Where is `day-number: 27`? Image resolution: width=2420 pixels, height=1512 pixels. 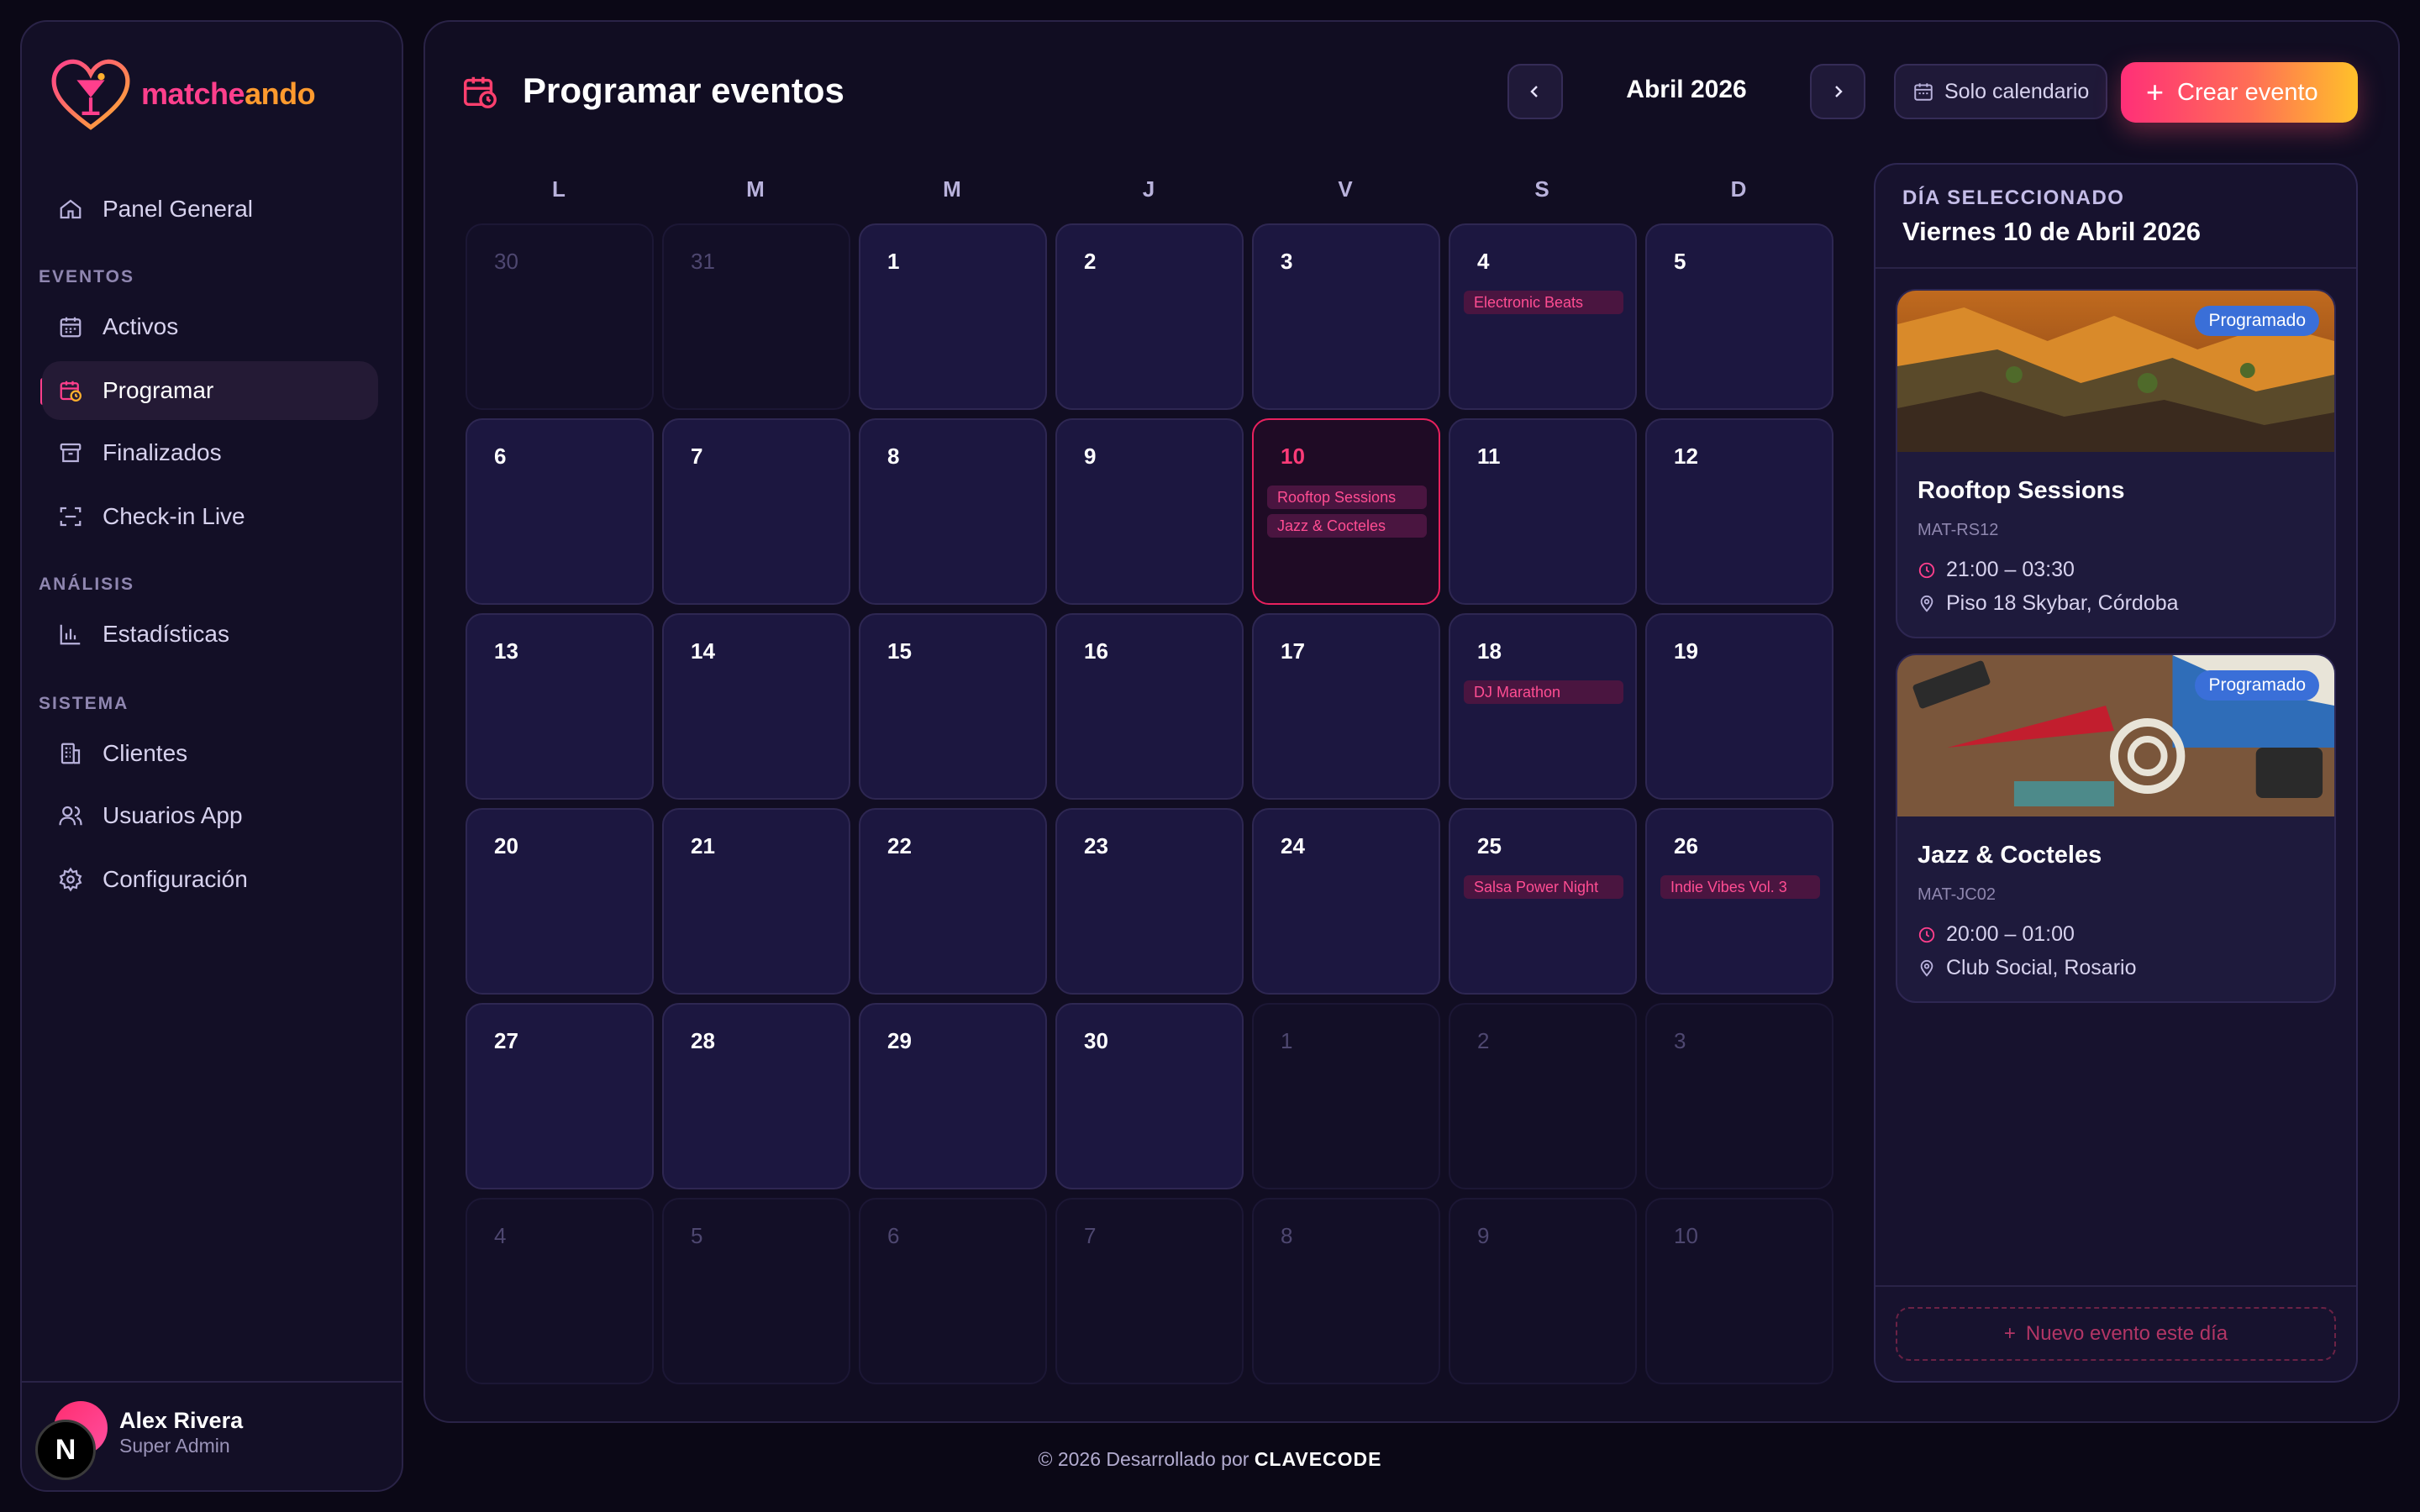
day-number: 27 is located at coordinates (506, 1040).